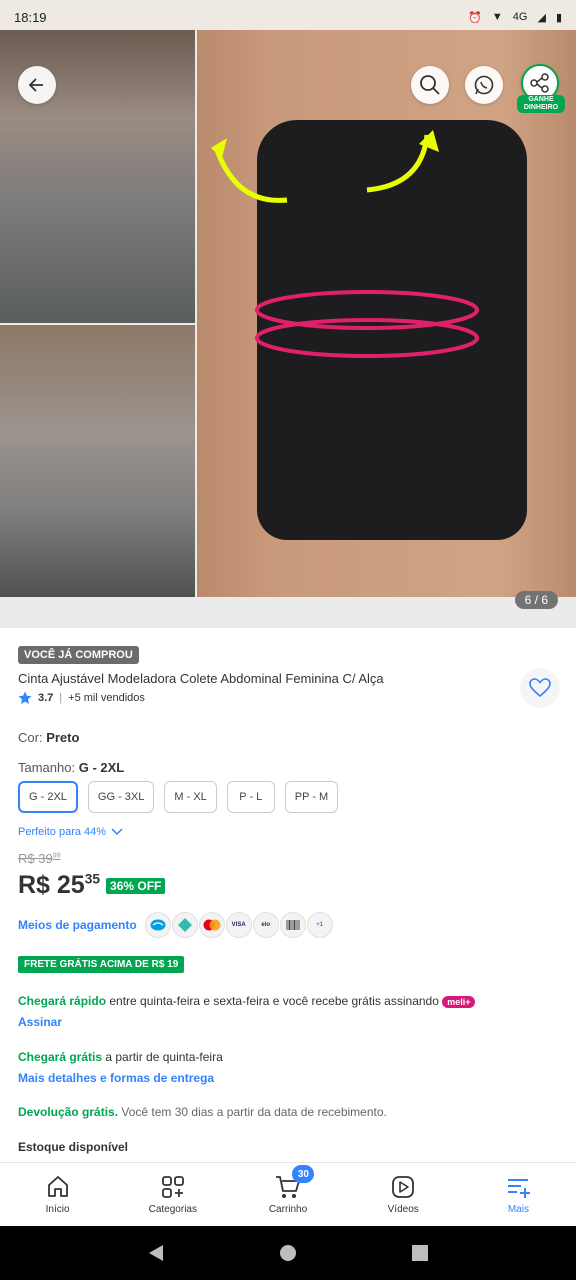 This screenshot has width=576, height=1280. What do you see at coordinates (288, 1209) in the screenshot?
I see `nav-cart-label: Carrinho` at bounding box center [288, 1209].